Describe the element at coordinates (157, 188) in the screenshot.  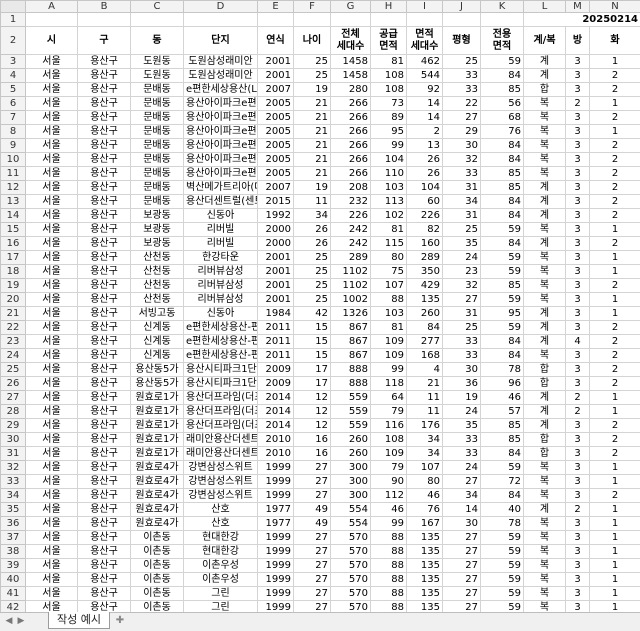
I see `cell: 문배동` at that location.